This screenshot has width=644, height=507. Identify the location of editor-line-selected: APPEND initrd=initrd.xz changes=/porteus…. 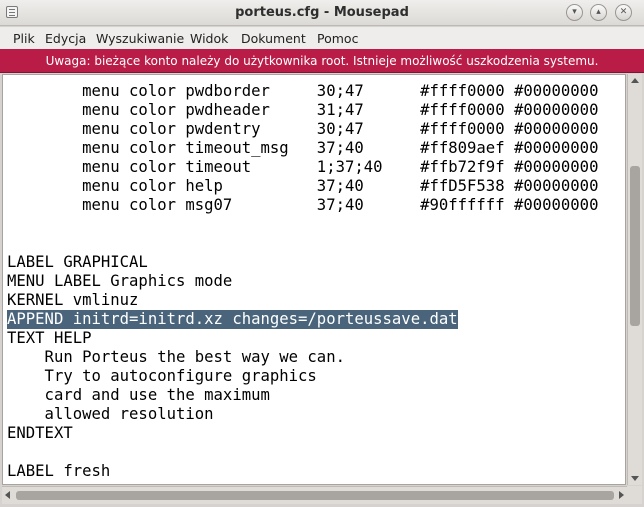
(232, 319).